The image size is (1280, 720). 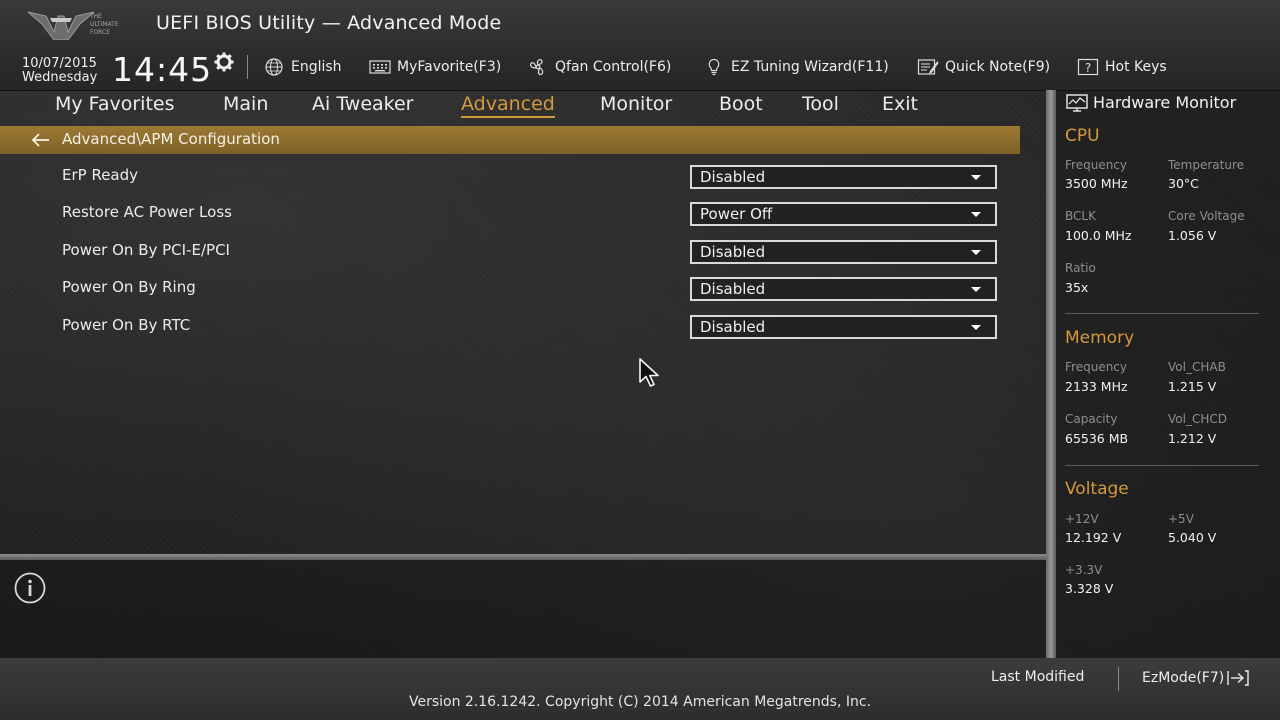 What do you see at coordinates (1091, 419) in the screenshot?
I see `capacity-label: Capacity` at bounding box center [1091, 419].